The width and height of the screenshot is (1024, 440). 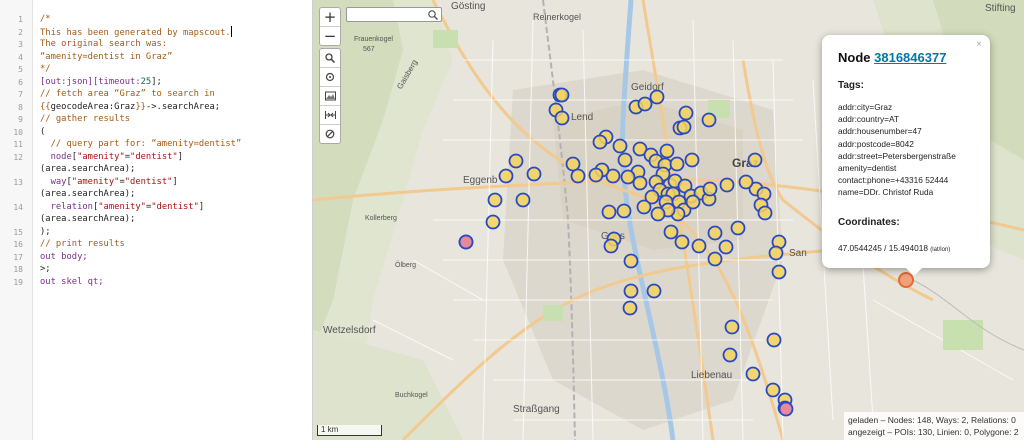 I want to click on code-line: 13 way["amenity"="dentist"], so click(x=156, y=182).